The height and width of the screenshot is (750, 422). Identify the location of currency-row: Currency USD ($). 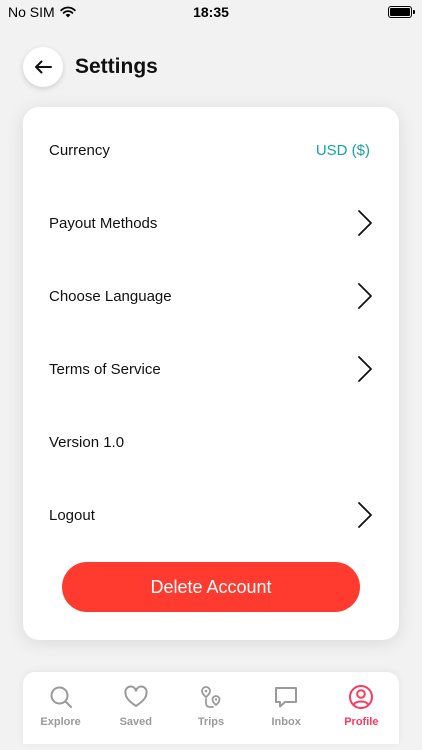
(211, 150).